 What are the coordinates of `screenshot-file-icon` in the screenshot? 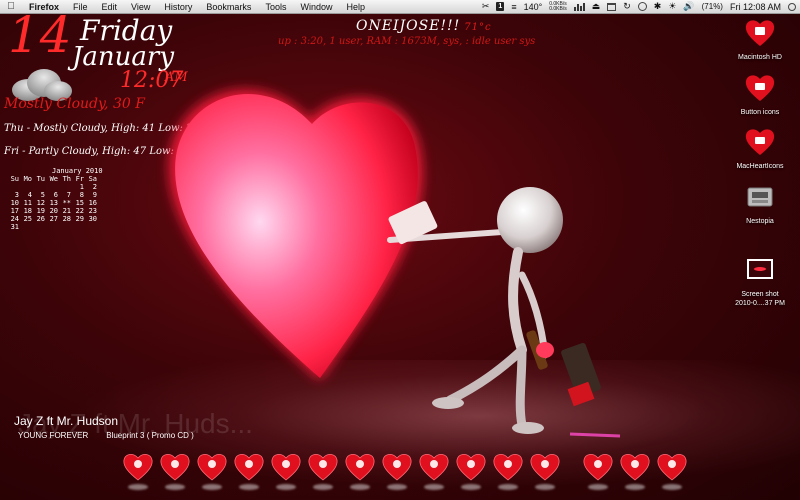 It's located at (760, 269).